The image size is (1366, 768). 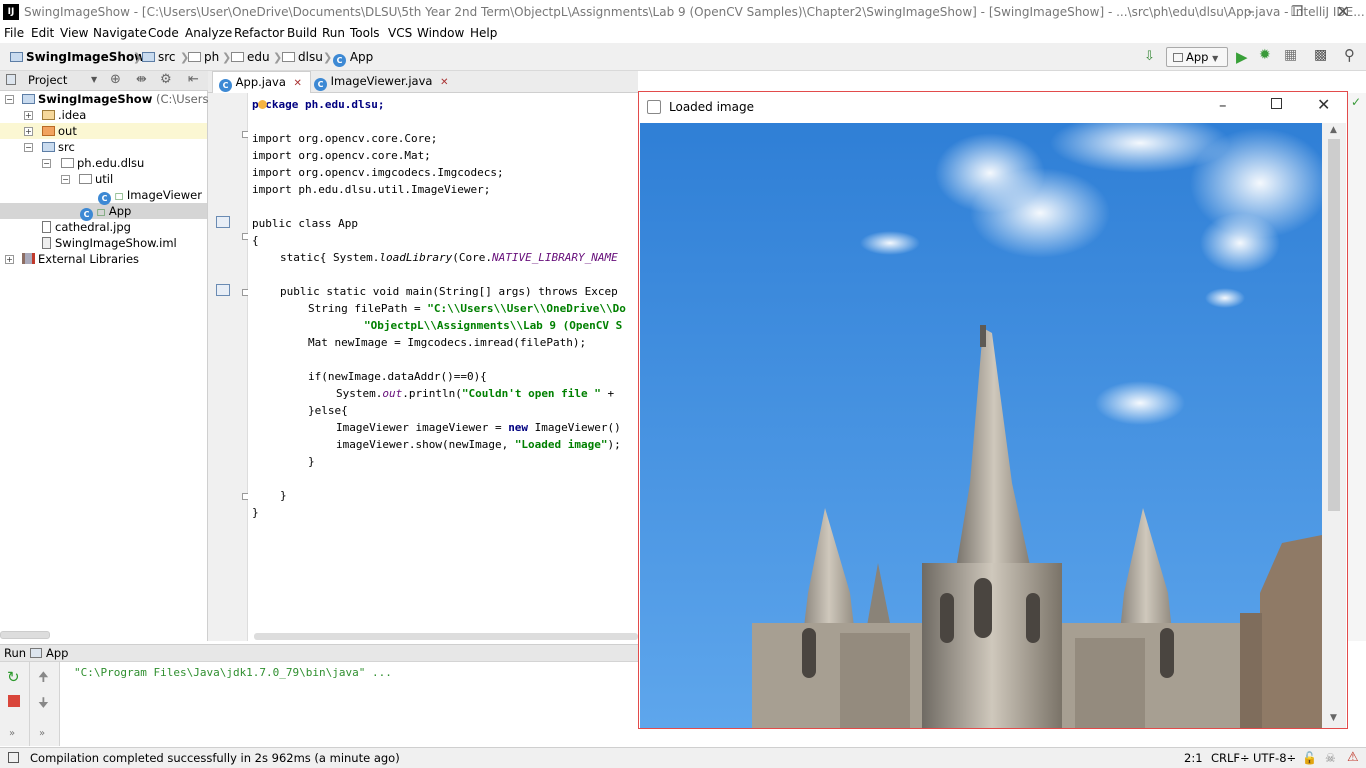 I want to click on image-window-titlebar: Loaded image – ✕, so click(x=993, y=107).